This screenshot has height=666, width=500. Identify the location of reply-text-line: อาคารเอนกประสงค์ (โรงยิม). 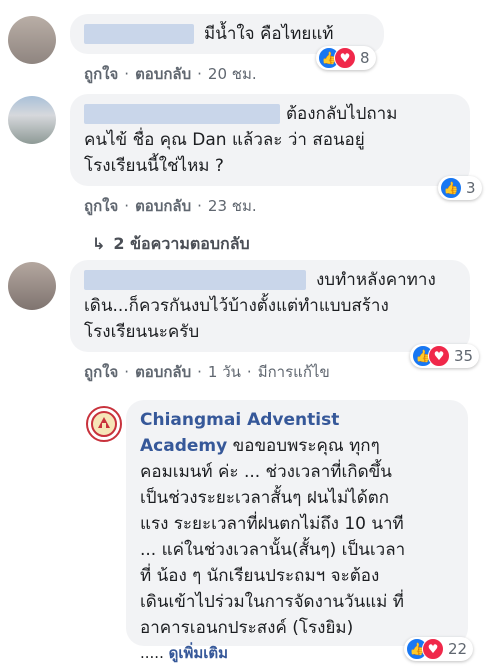
(247, 628).